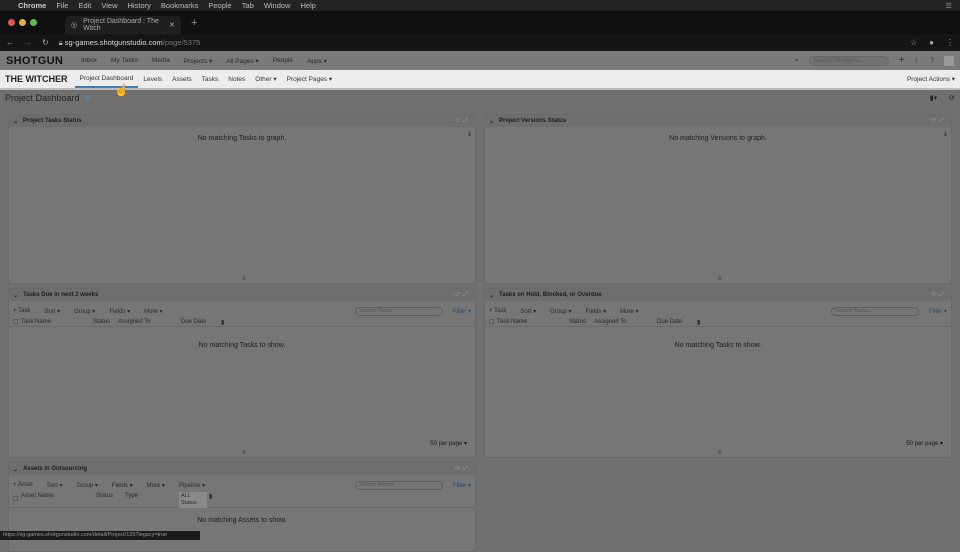 The image size is (960, 552). What do you see at coordinates (37, 496) in the screenshot?
I see `col-asset-name: Asset Name` at bounding box center [37, 496].